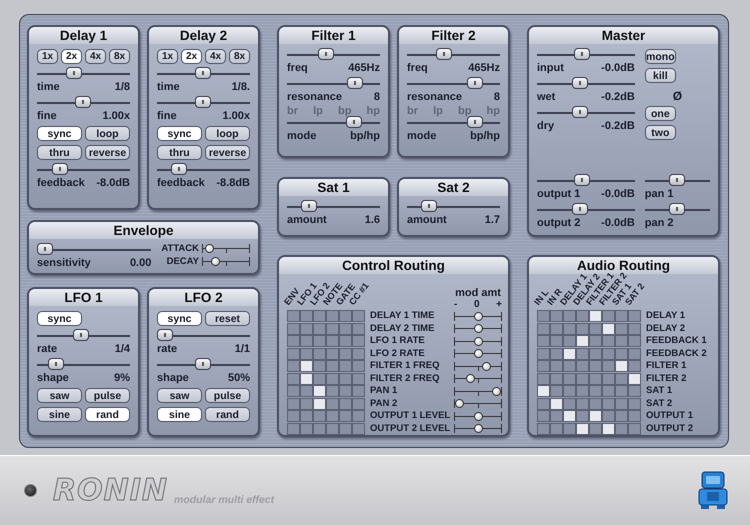 This screenshot has height=525, width=750. I want to click on toggle-button: pulse, so click(107, 395).